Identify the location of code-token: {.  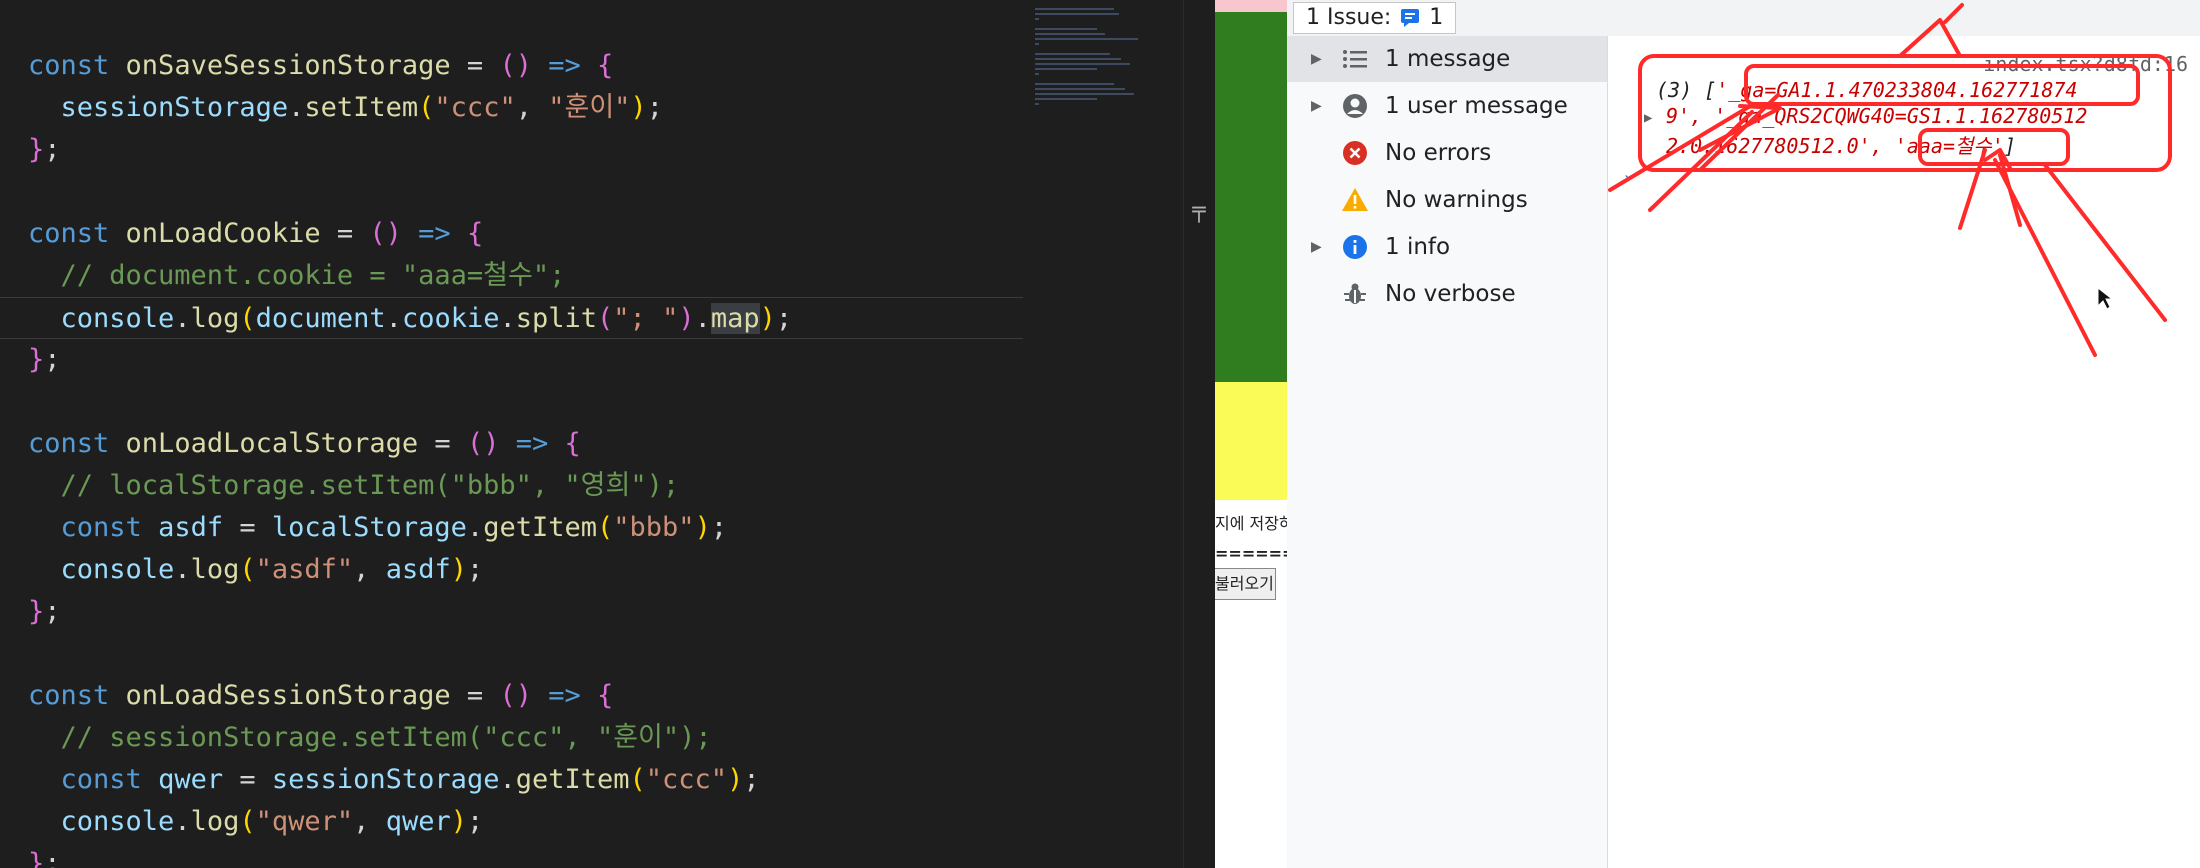
(475, 233).